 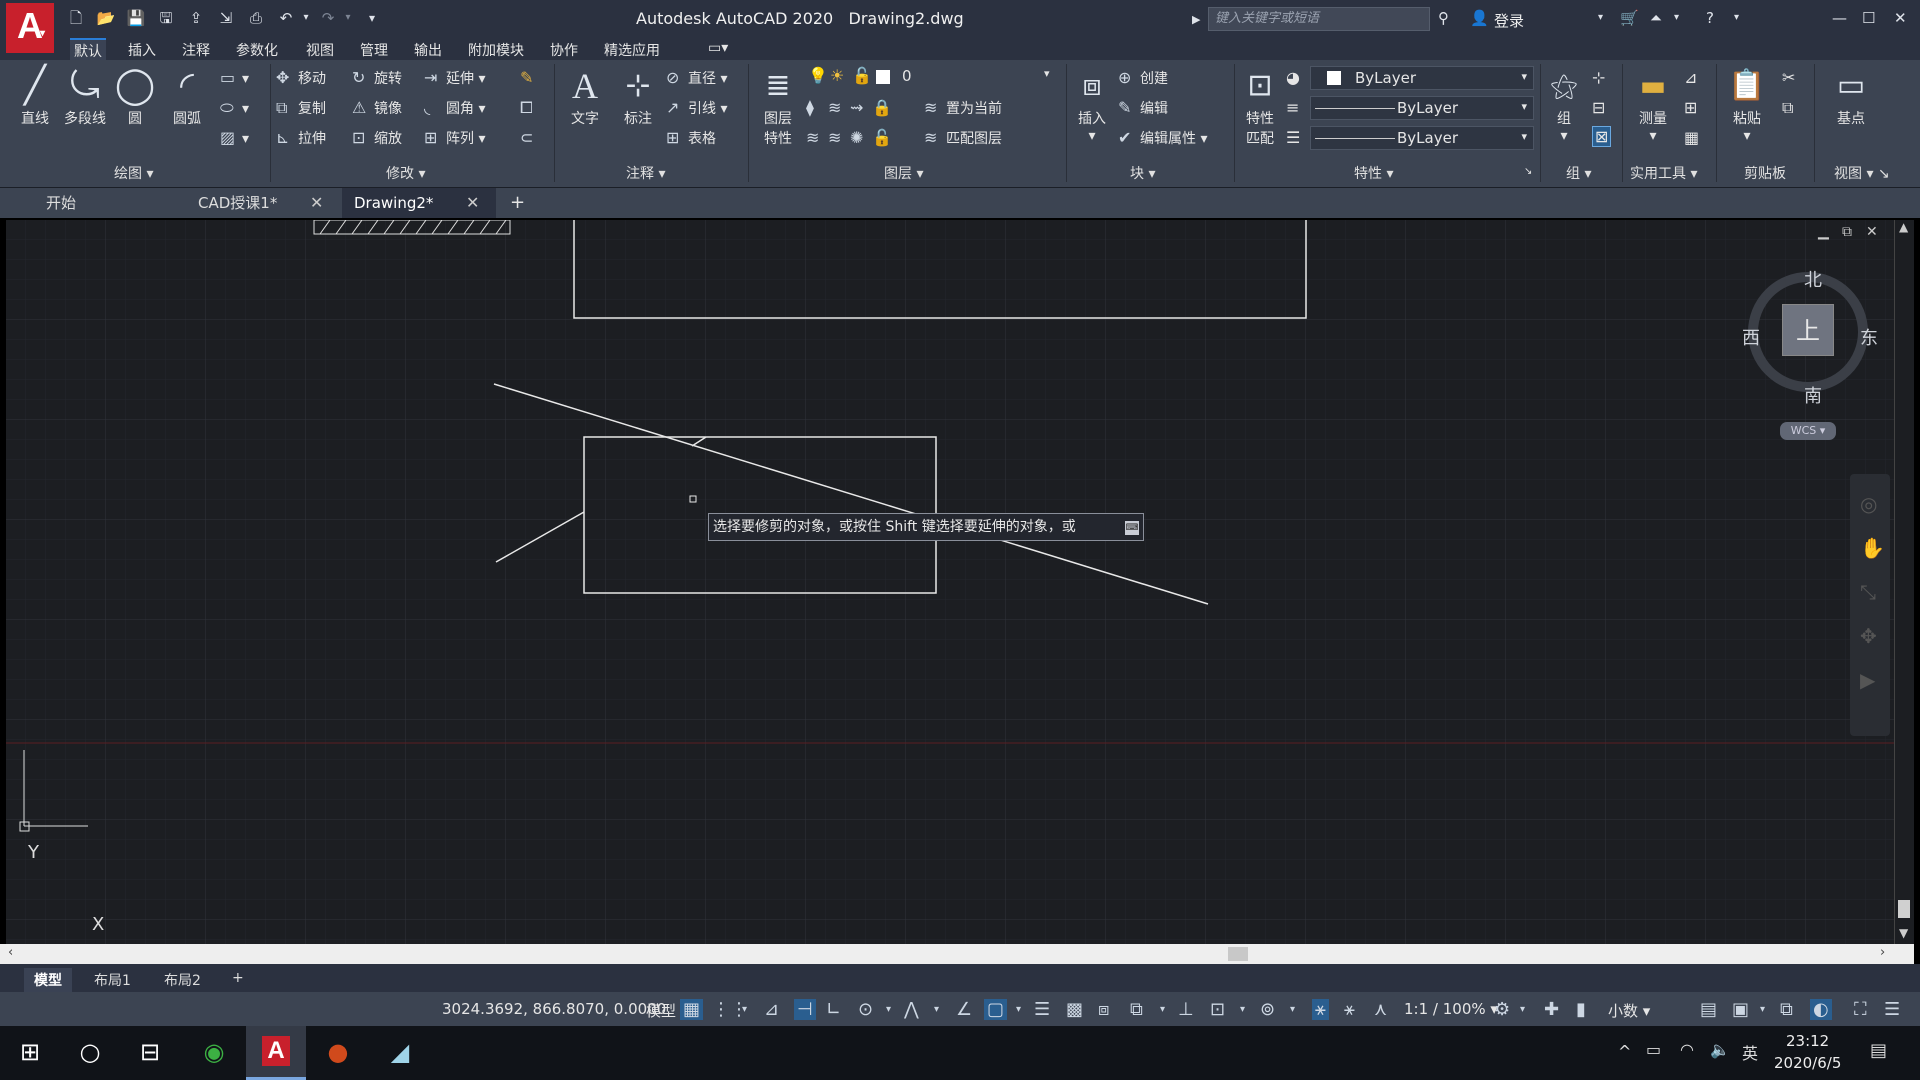 I want to click on new-tab-button: +, so click(x=517, y=202).